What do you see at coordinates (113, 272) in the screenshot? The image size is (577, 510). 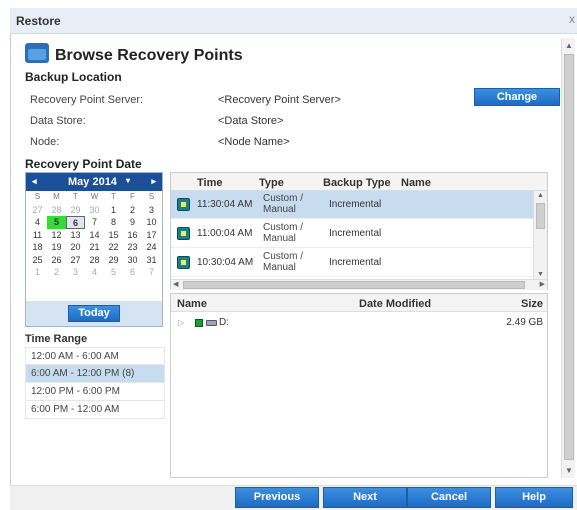 I see `calendar-day: 5` at bounding box center [113, 272].